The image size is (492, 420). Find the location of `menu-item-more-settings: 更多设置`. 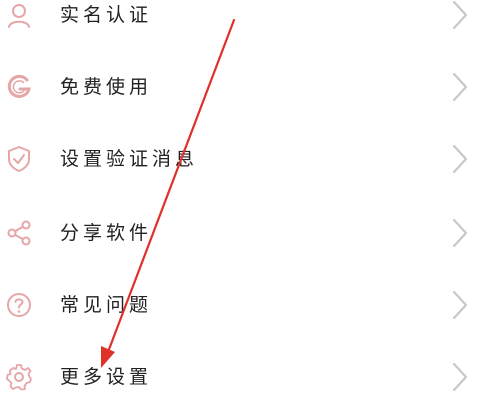

menu-item-more-settings: 更多设置 is located at coordinates (246, 378).